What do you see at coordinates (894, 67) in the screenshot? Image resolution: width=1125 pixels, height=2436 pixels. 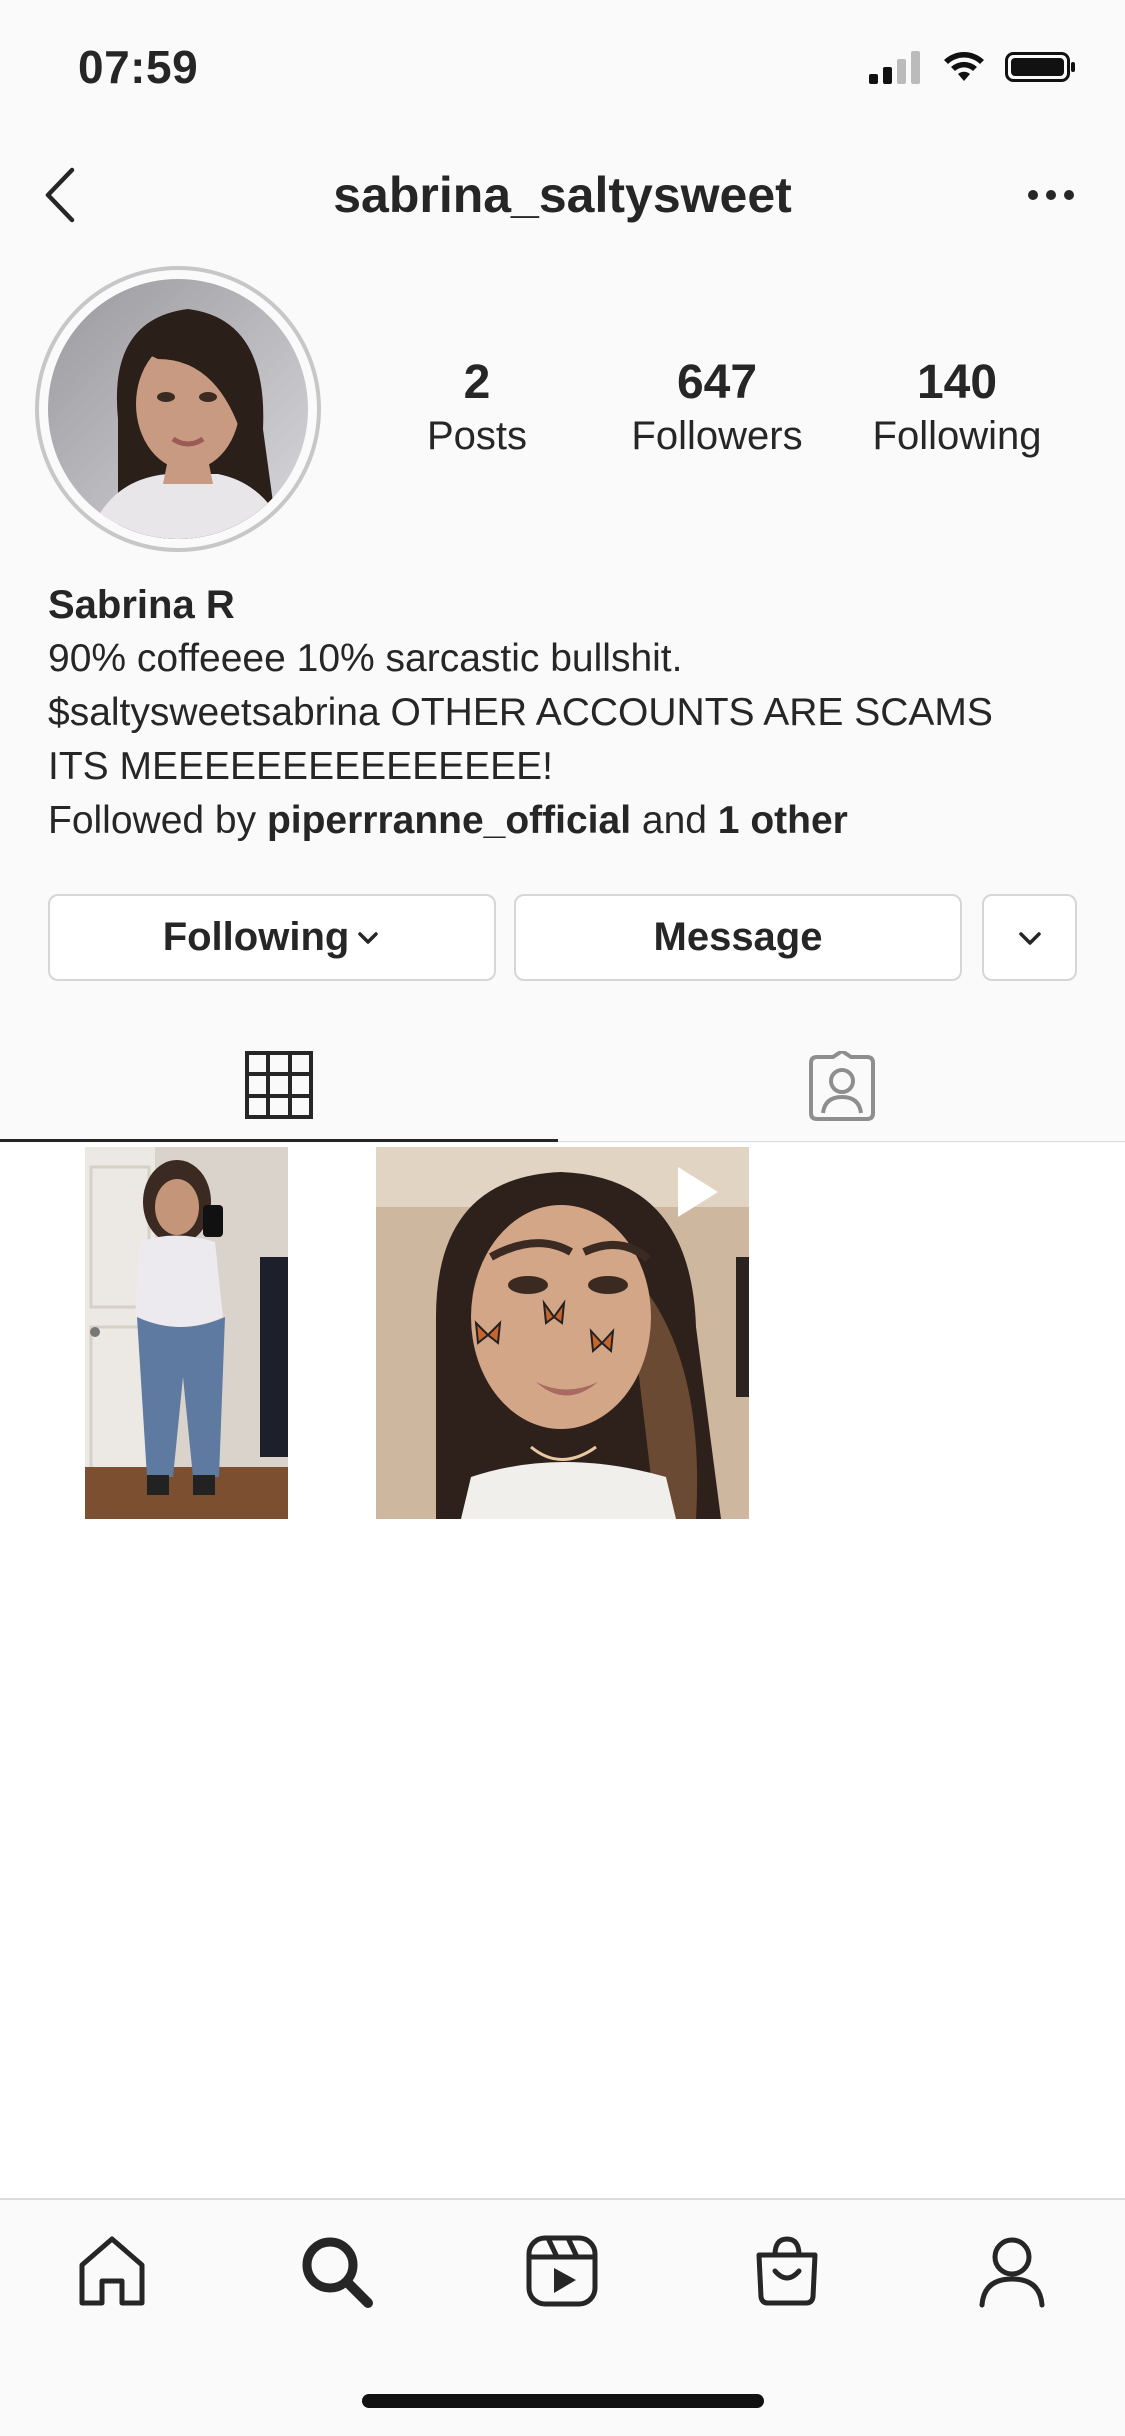 I see `cellular-signal-icon` at bounding box center [894, 67].